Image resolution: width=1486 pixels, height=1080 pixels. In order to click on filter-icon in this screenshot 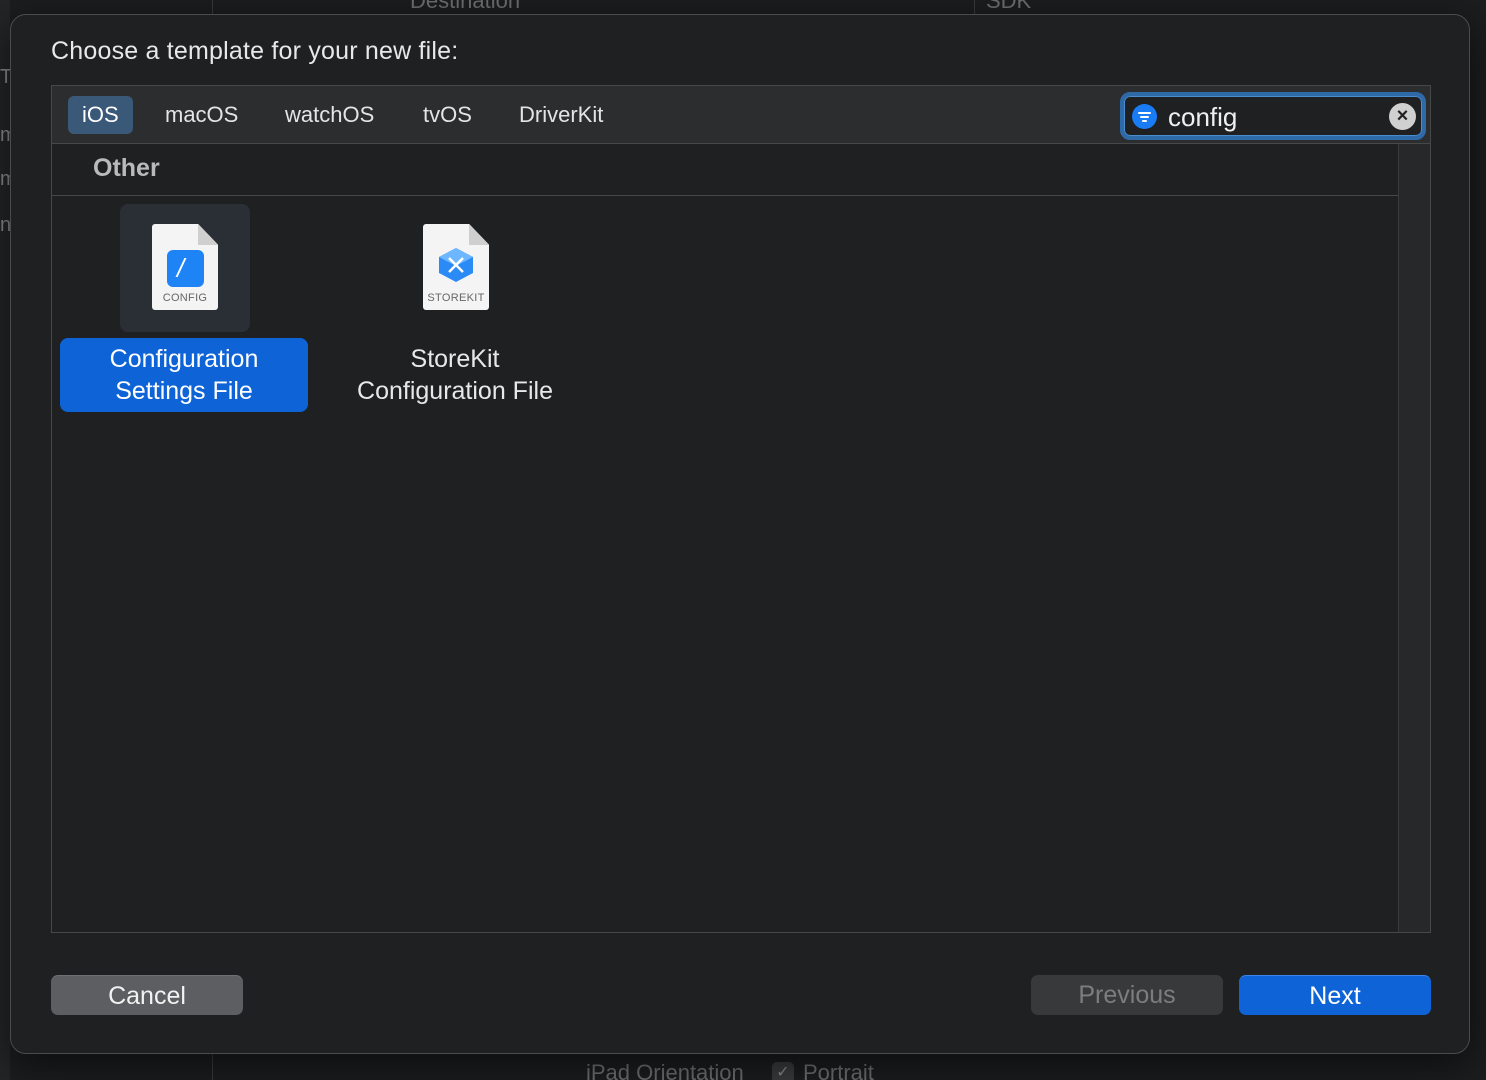, I will do `click(1144, 116)`.